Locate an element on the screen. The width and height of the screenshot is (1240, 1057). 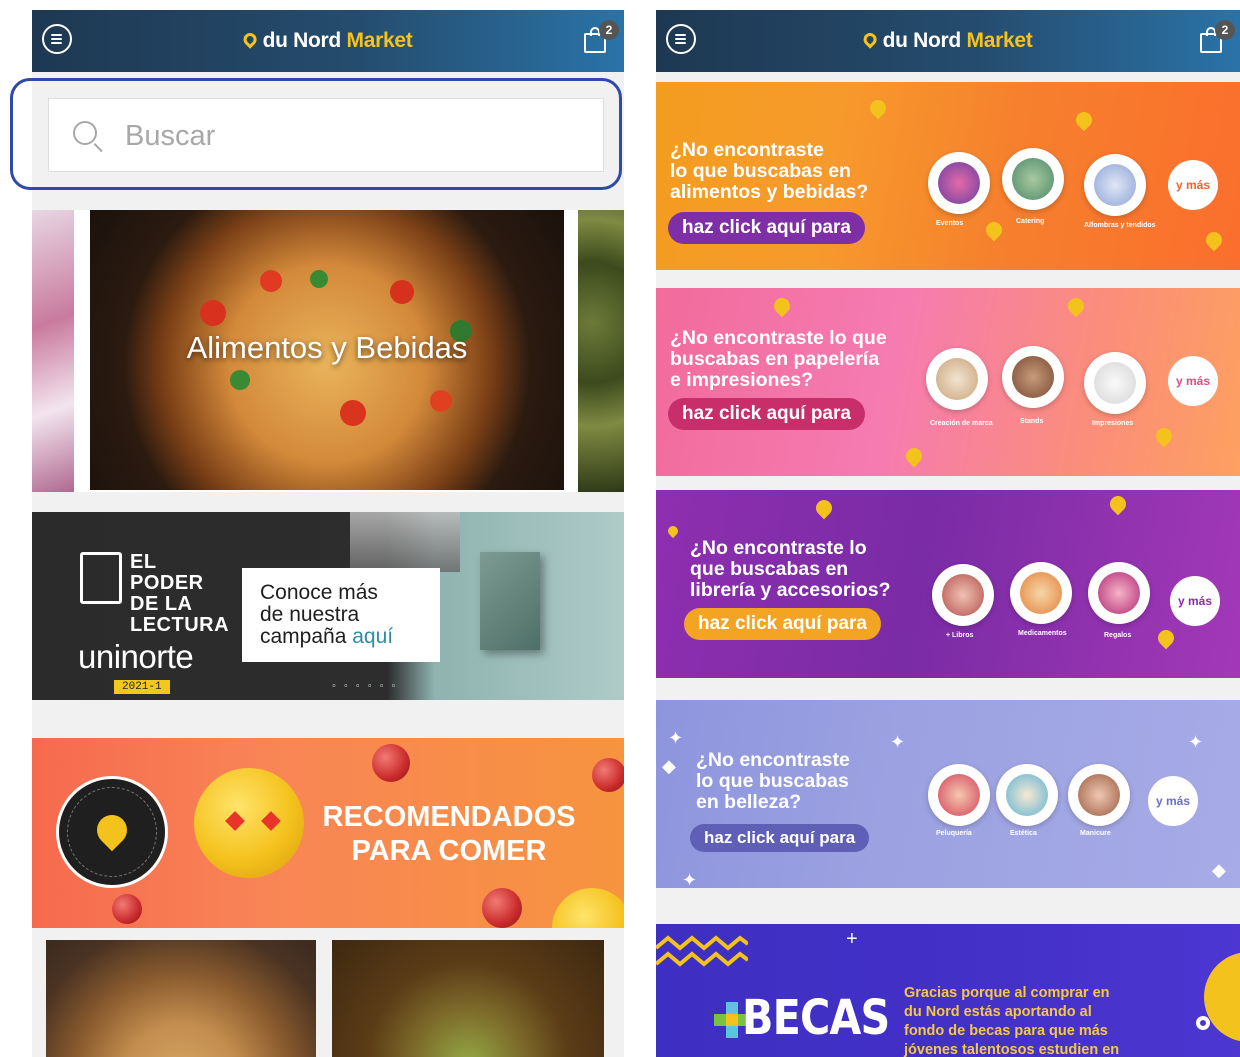
service-tents-icon is located at coordinates (1115, 185).